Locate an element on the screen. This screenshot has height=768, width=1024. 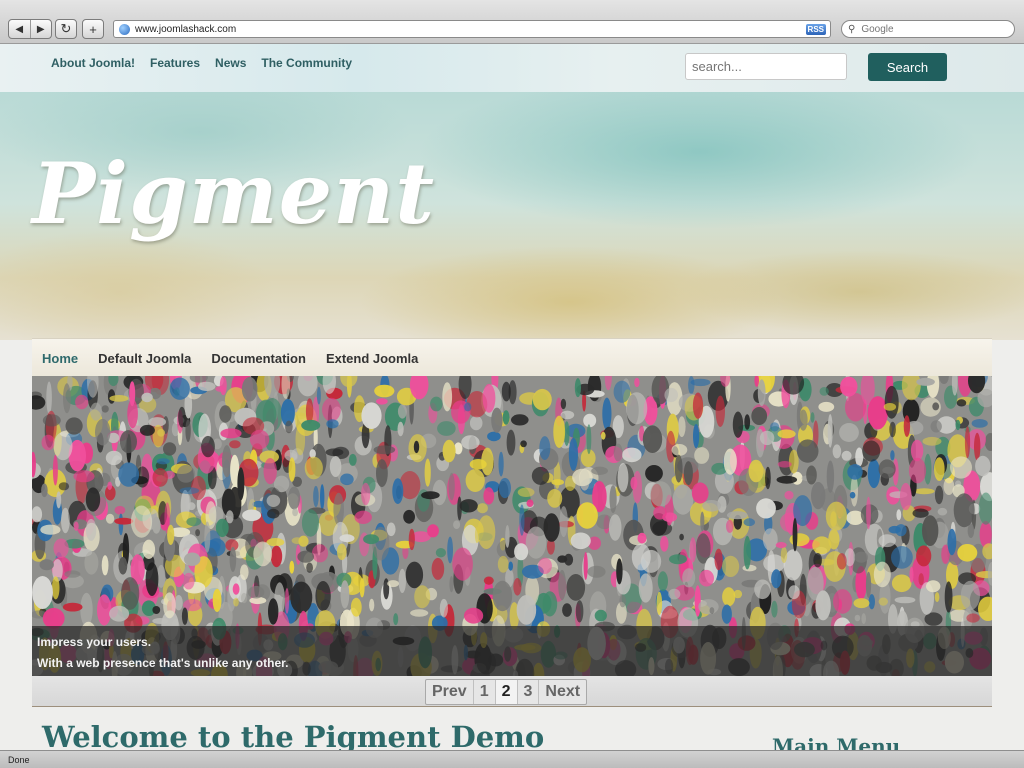
site-search-button: Search is located at coordinates (907, 67).